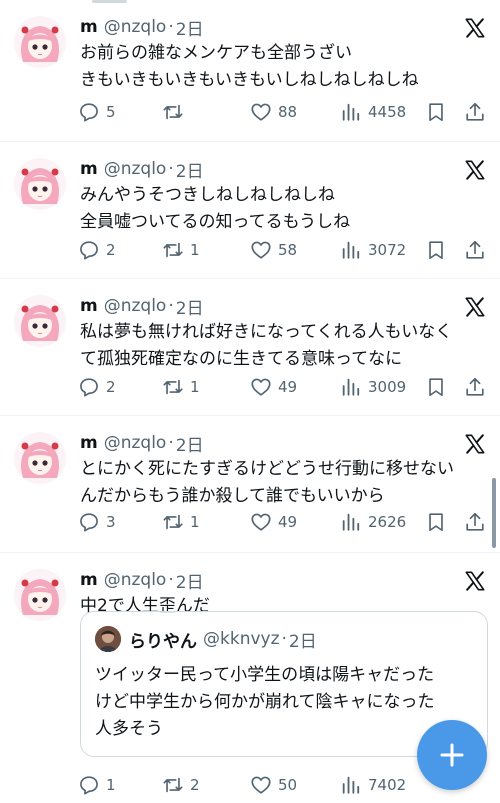 The image size is (500, 803). Describe the element at coordinates (267, 469) in the screenshot. I see `tweet-text-line: とにかく死にたすぎるけどどうせ行動に移せない` at that location.